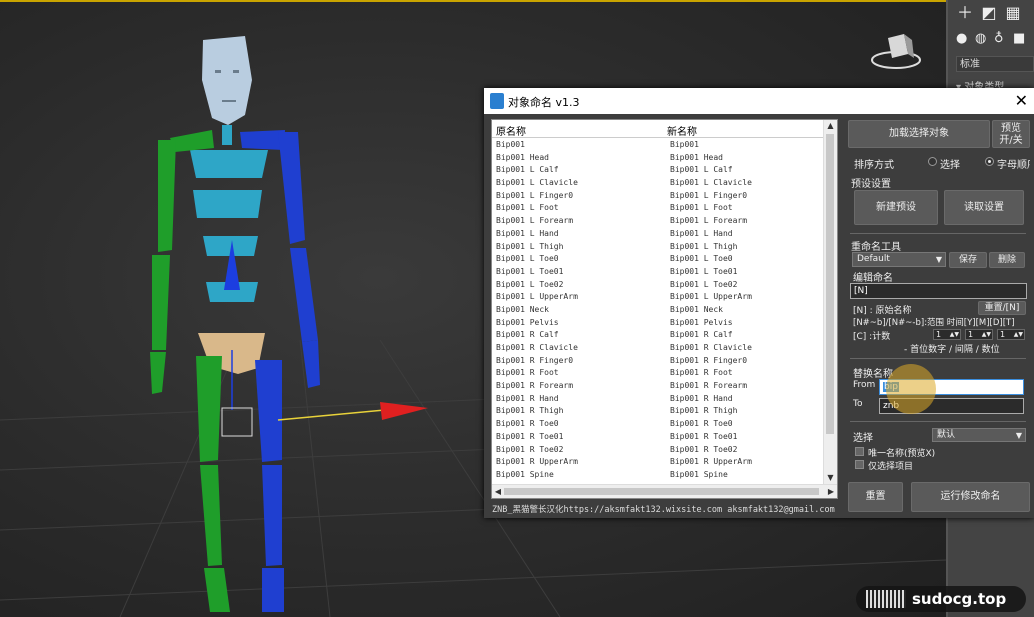 Image resolution: width=1034 pixels, height=617 pixels. I want to click on list-item: Bip001 R Calf Bip001 R Calf, so click(658, 335).